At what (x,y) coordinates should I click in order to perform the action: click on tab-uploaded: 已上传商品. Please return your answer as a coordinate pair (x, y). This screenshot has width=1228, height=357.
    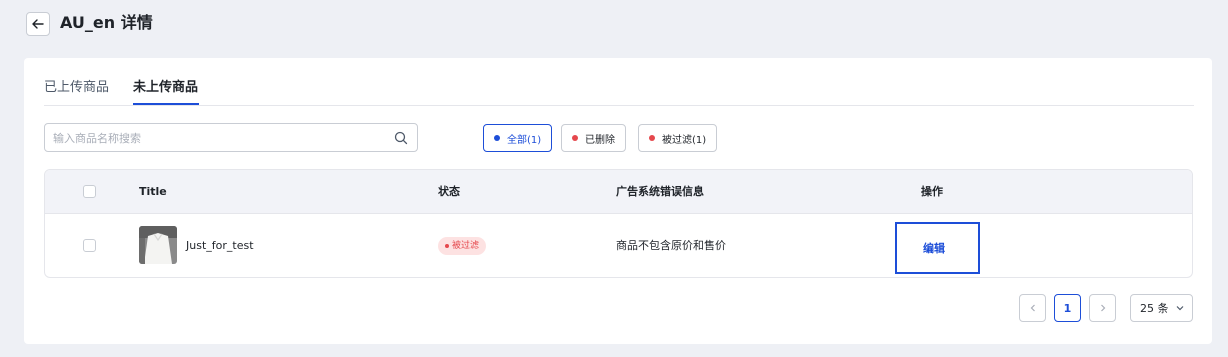
    Looking at the image, I should click on (76, 88).